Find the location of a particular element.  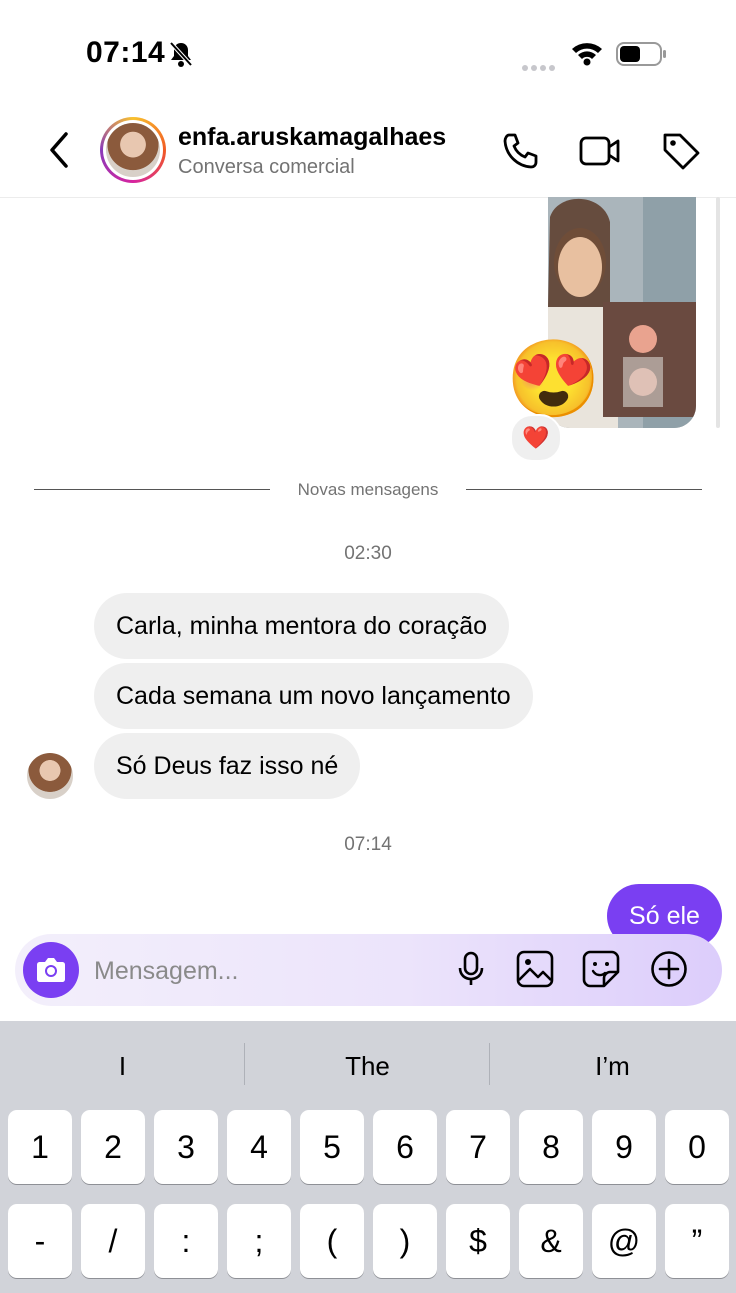

camera-icon is located at coordinates (51, 970).